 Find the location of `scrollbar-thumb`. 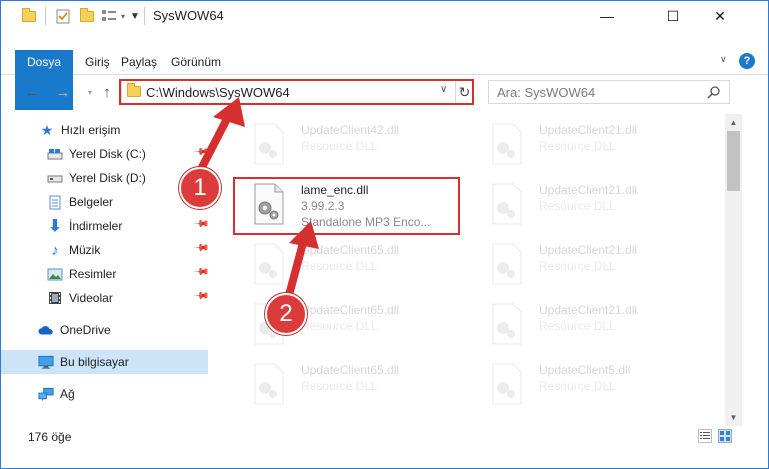

scrollbar-thumb is located at coordinates (733, 161).